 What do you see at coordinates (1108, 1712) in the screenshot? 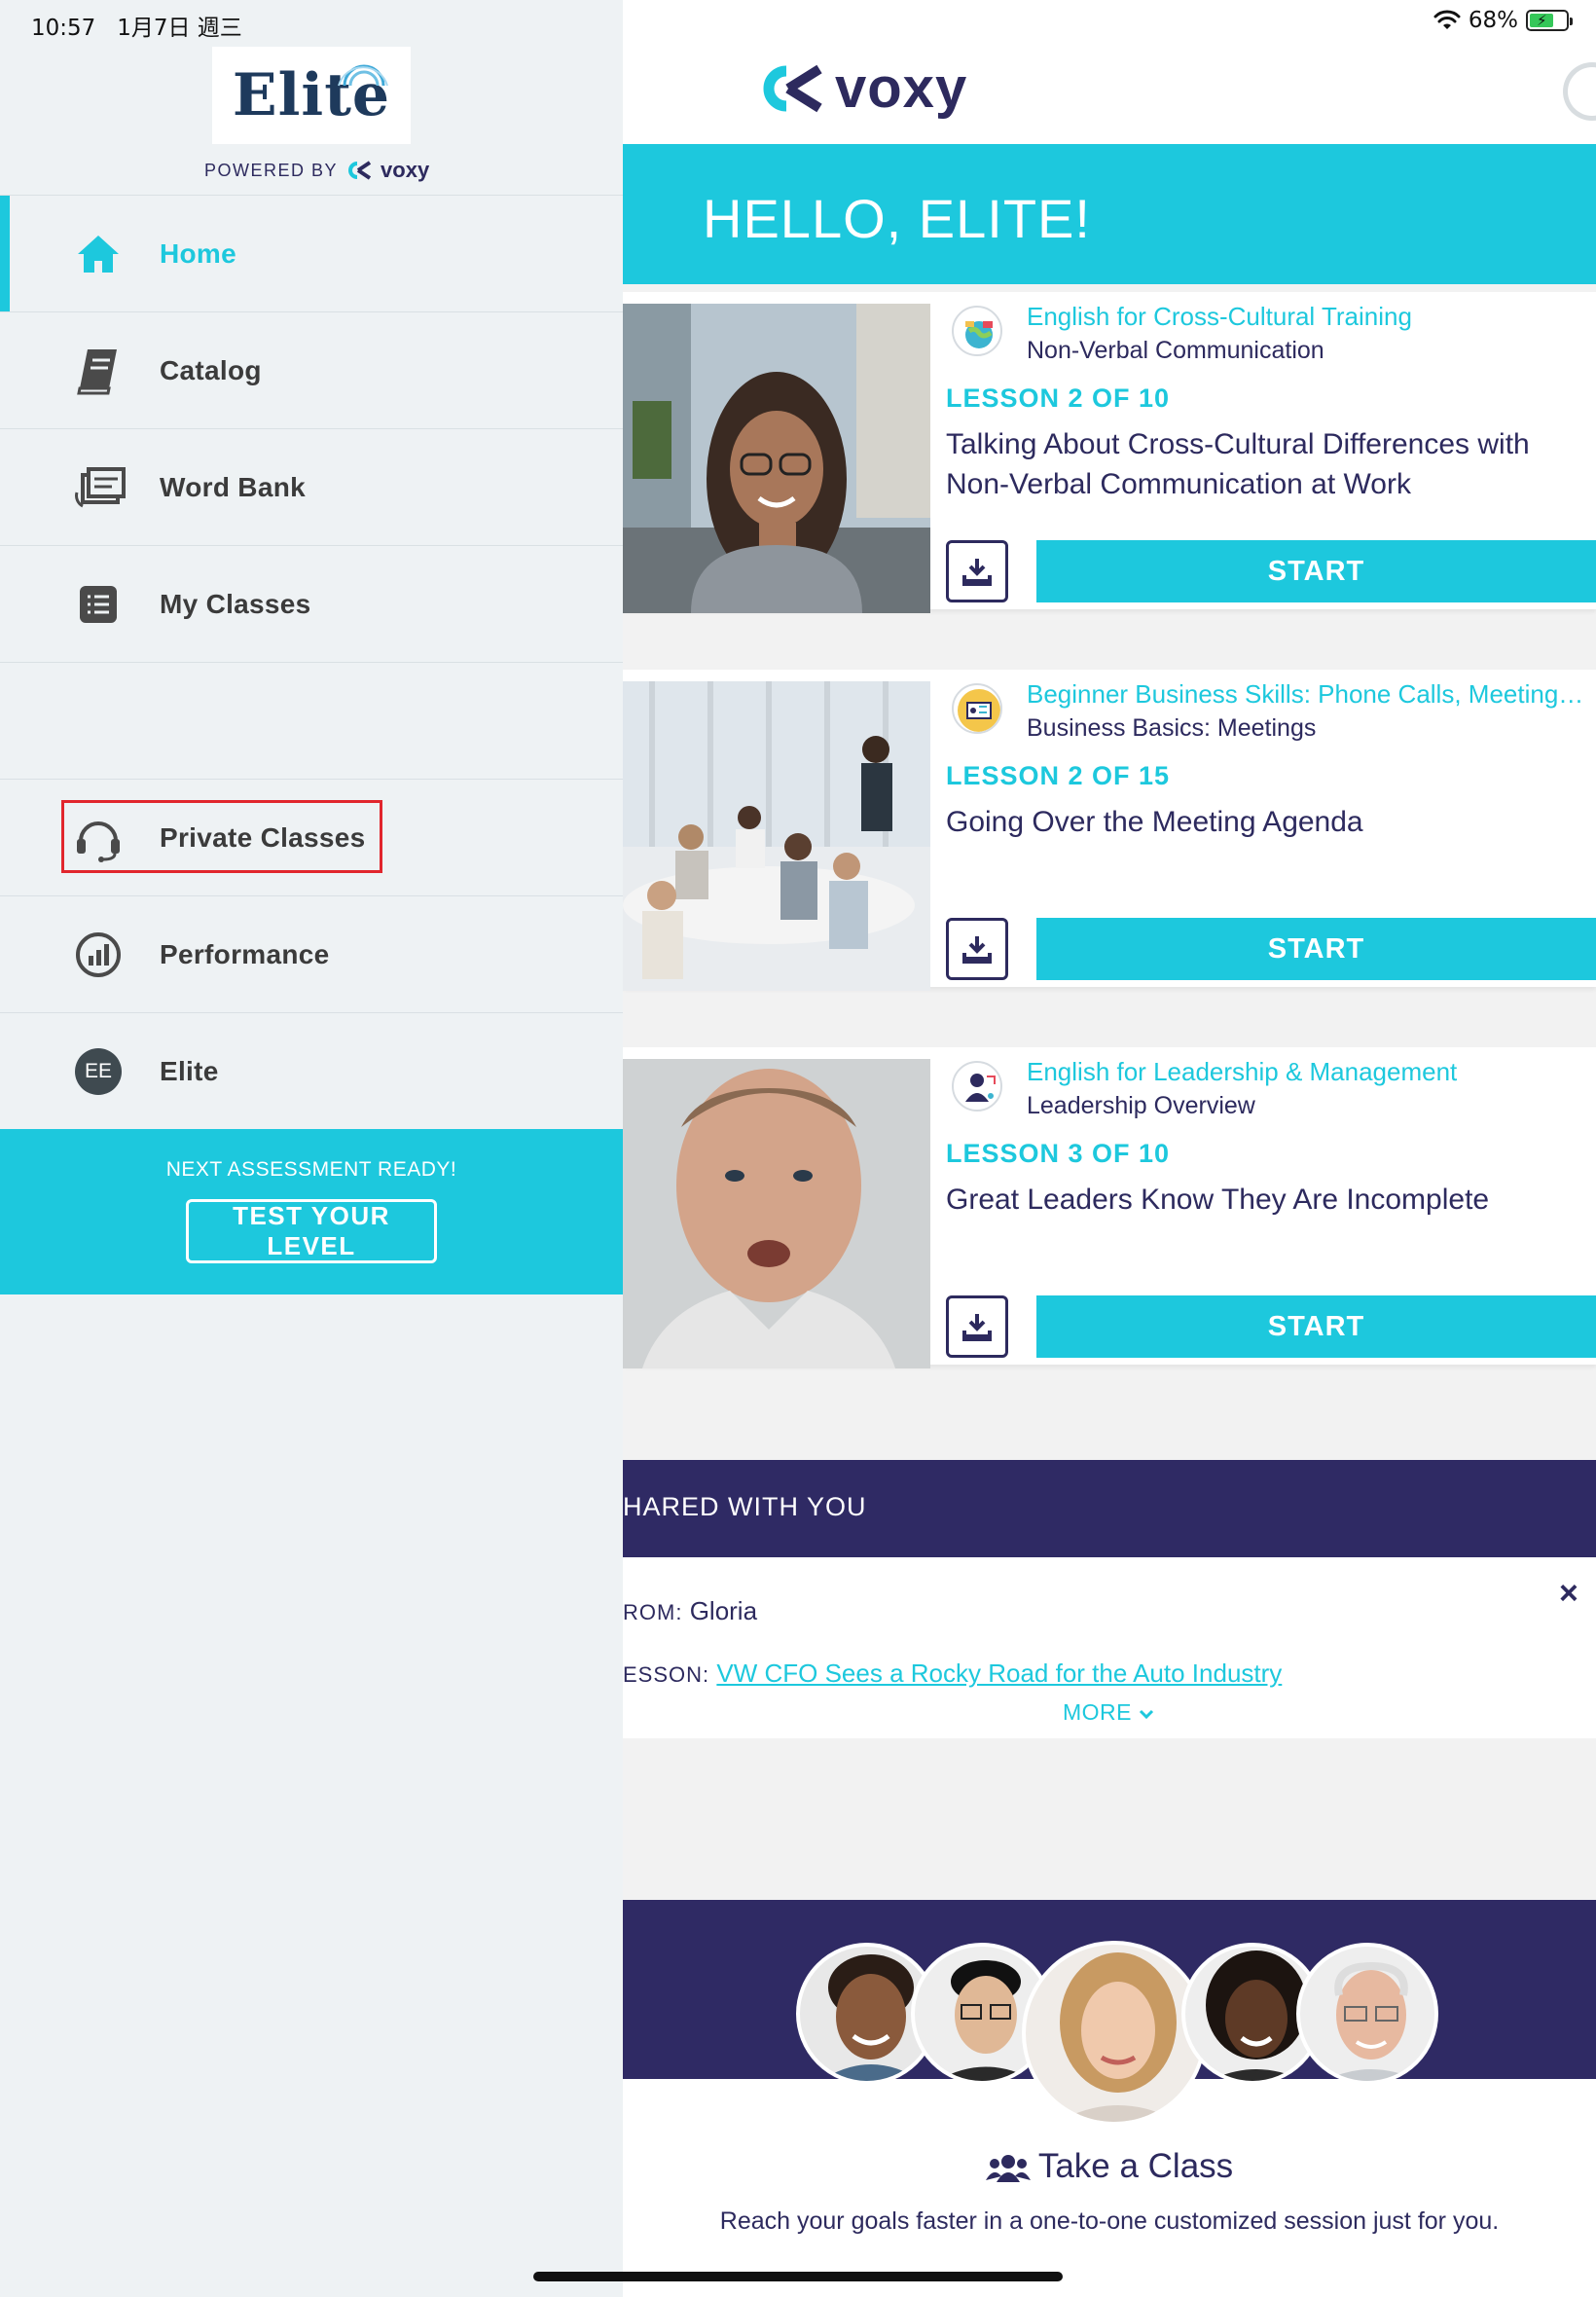
I see `more-button: MORE` at bounding box center [1108, 1712].